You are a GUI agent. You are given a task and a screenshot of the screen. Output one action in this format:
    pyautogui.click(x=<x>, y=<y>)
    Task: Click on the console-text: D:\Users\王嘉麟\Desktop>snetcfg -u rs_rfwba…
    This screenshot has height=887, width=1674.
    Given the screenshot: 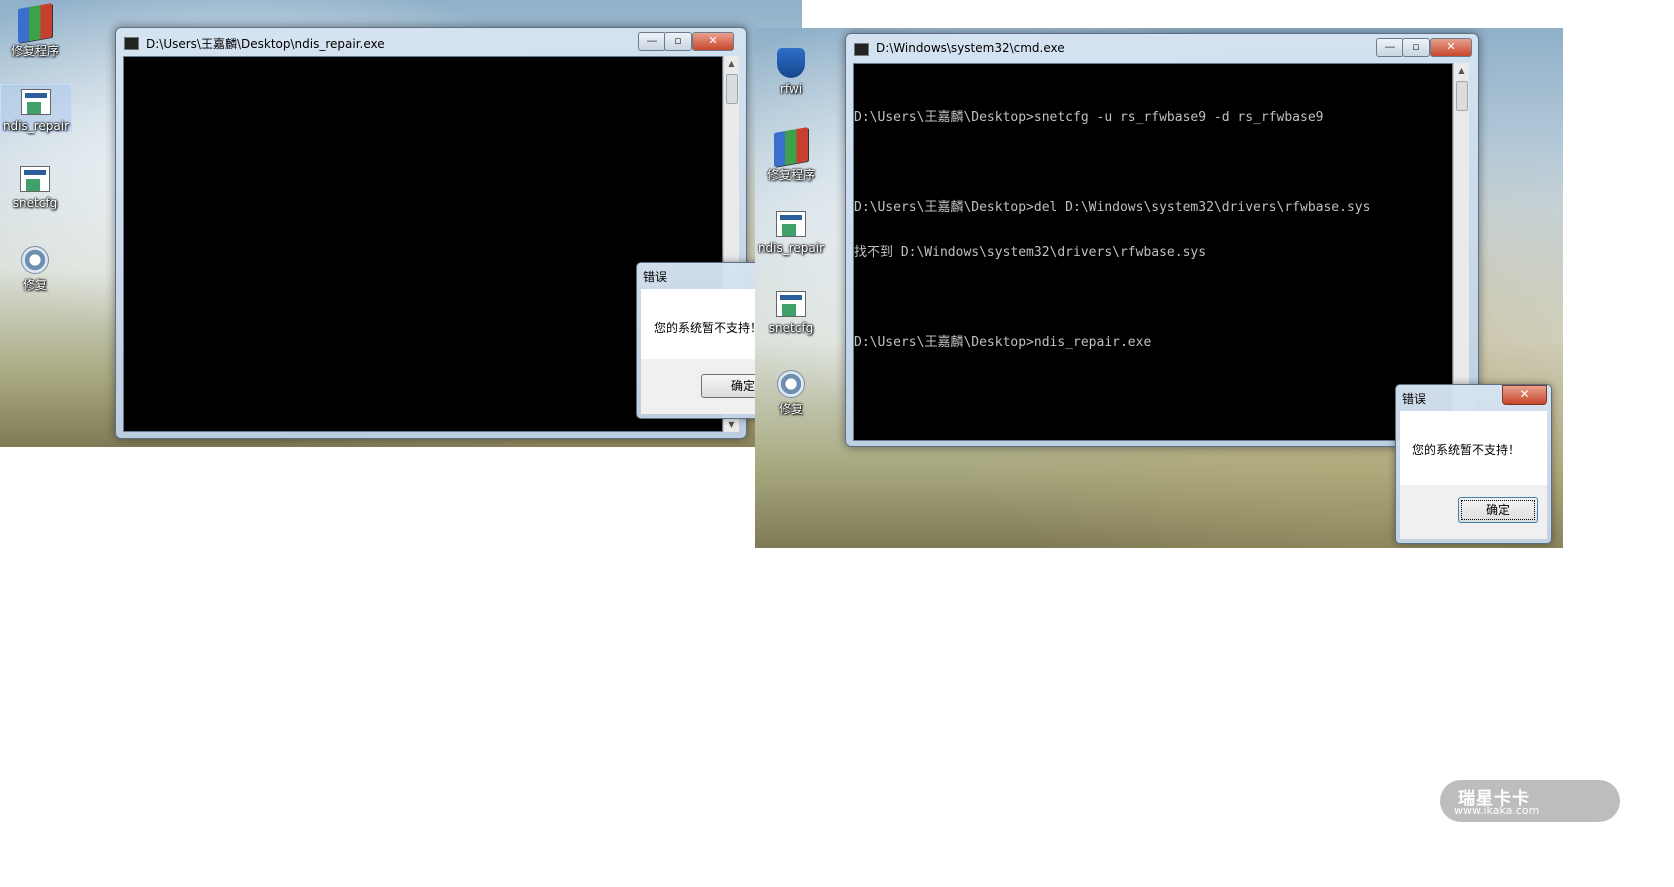 What is the action you would take?
    pyautogui.click(x=1112, y=230)
    